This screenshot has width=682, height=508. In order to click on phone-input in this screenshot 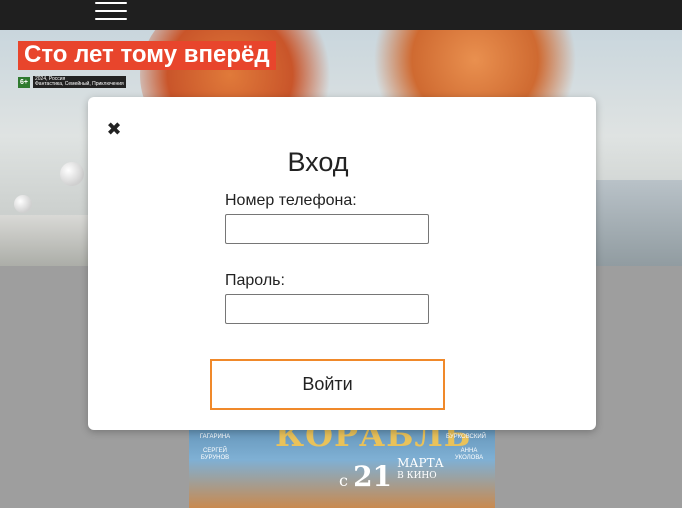, I will do `click(327, 229)`.